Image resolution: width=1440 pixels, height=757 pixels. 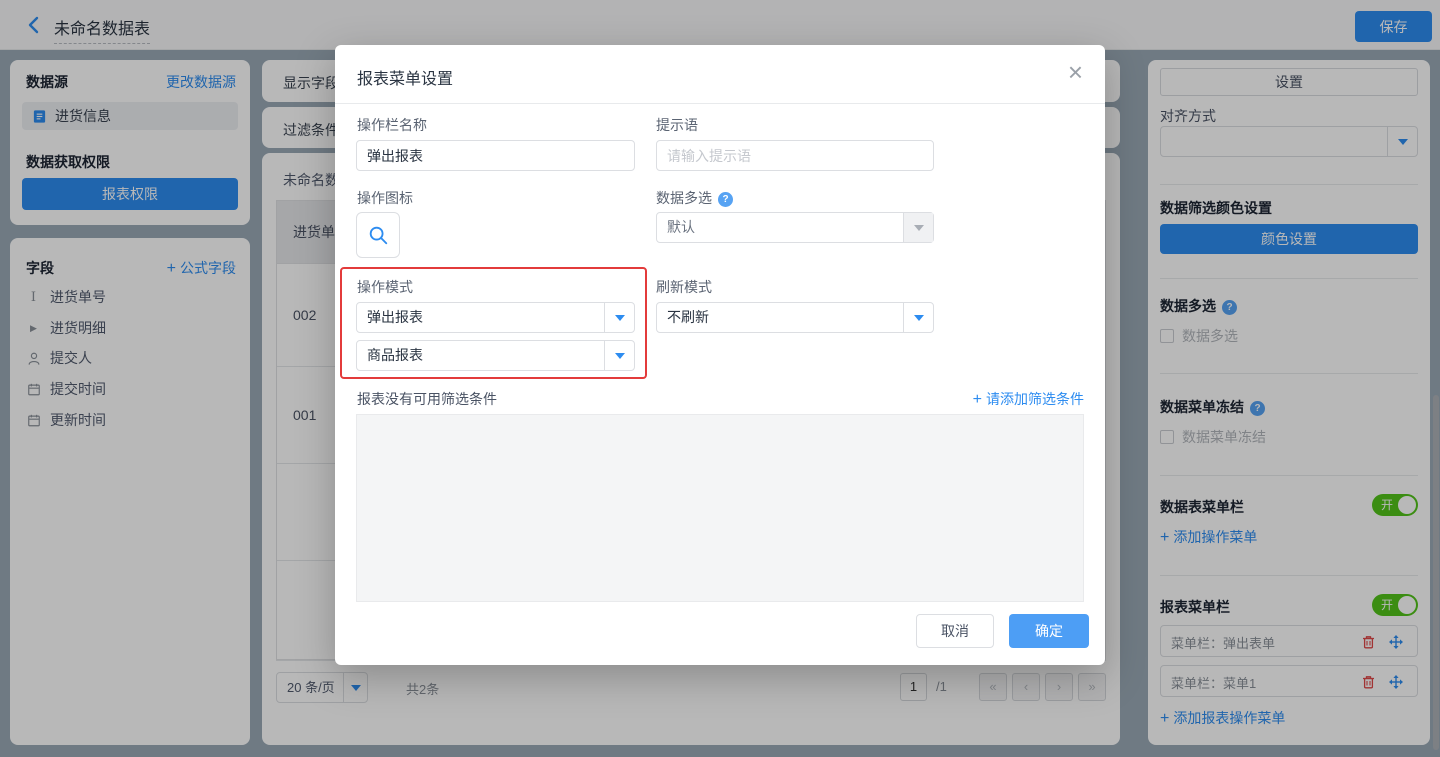 What do you see at coordinates (385, 287) in the screenshot?
I see `operation-mode-label: 操作模式` at bounding box center [385, 287].